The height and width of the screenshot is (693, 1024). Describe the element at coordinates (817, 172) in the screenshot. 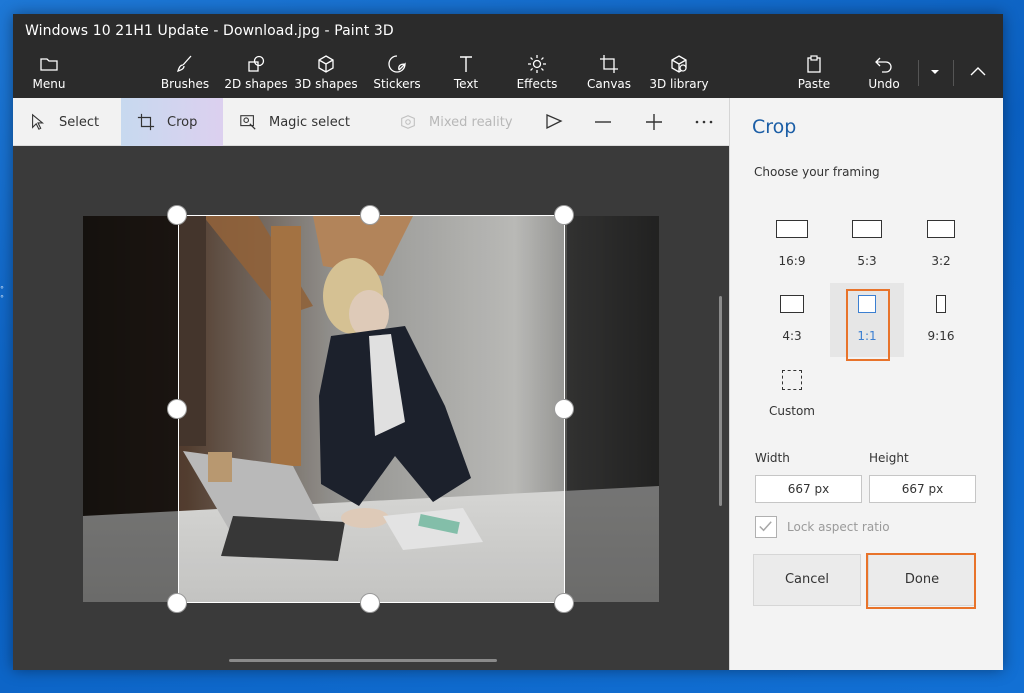

I see `framing-heading: Choose your framing` at that location.